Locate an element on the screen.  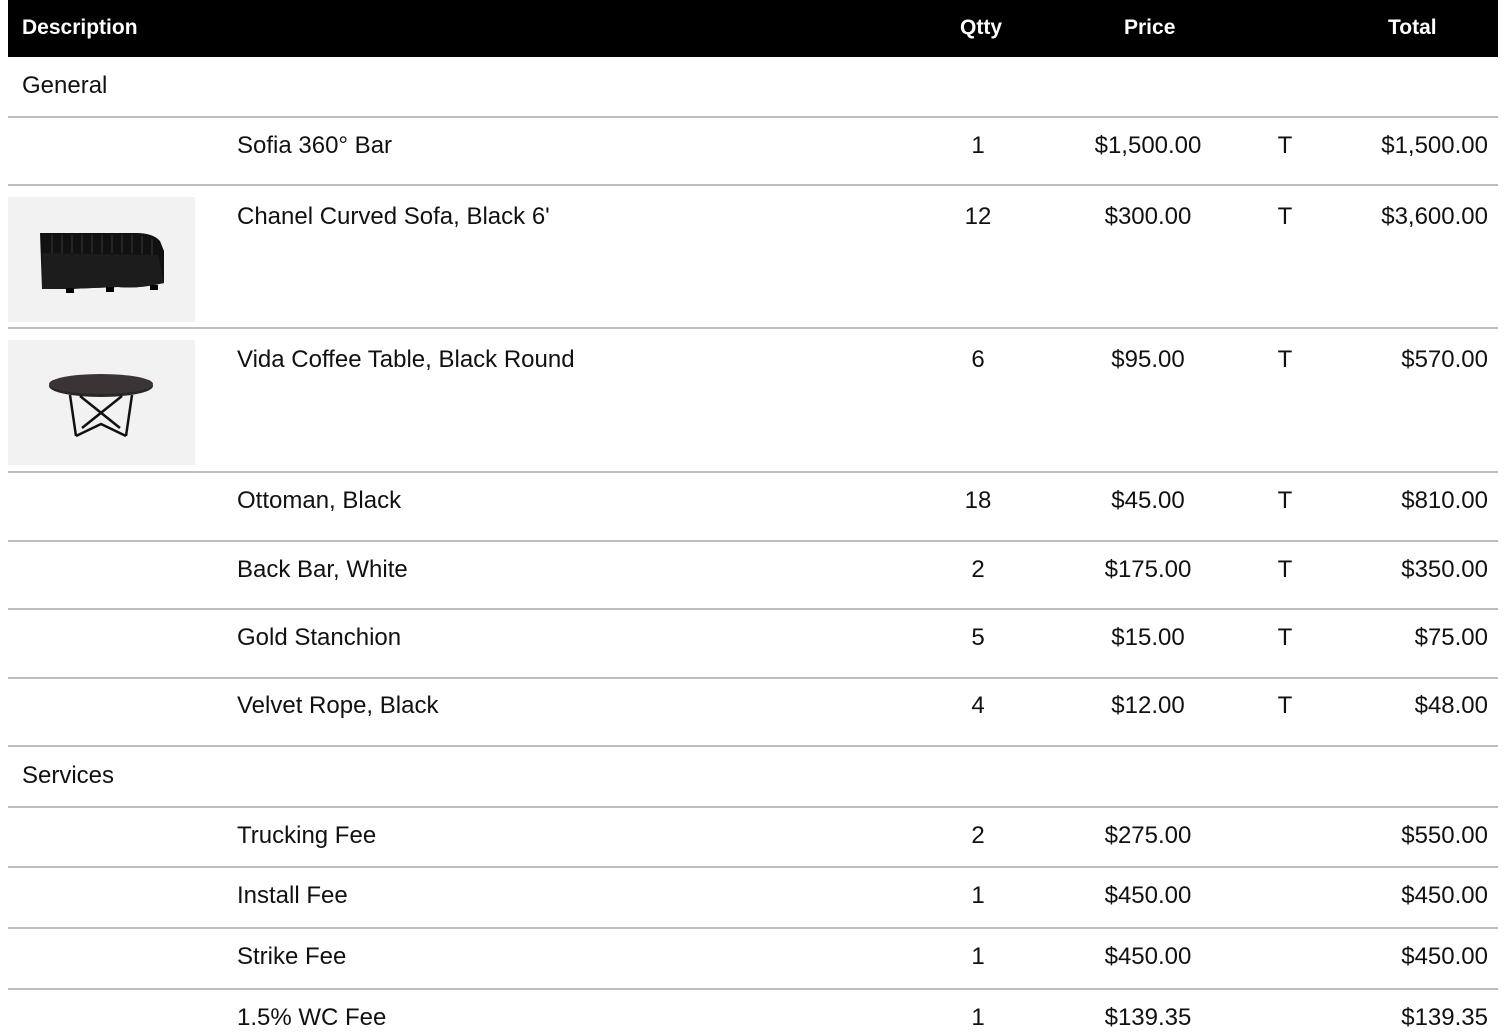
section-general: General is located at coordinates (753, 94).